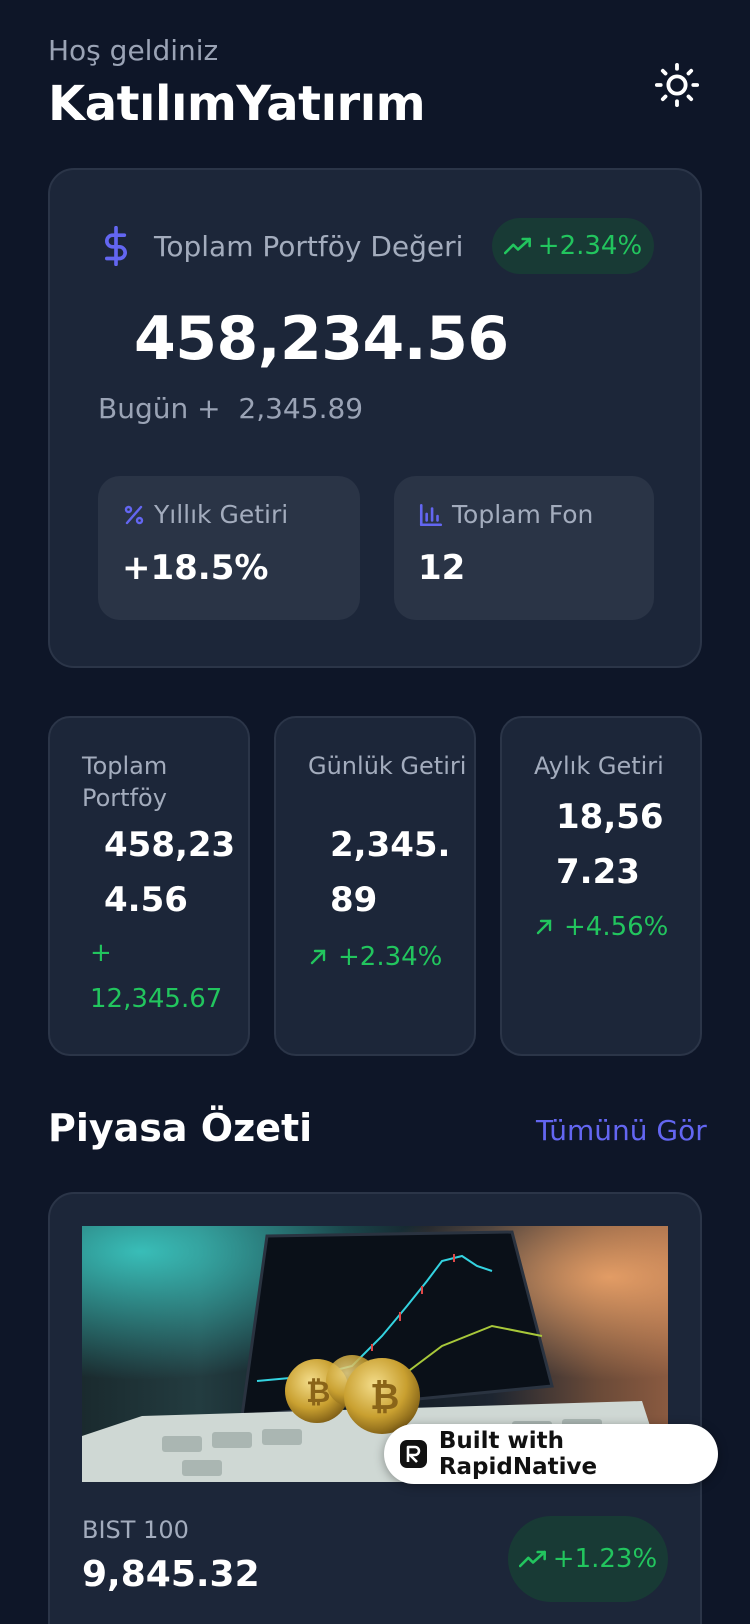 Image resolution: width=750 pixels, height=1624 pixels. I want to click on bar-chart-icon, so click(431, 514).